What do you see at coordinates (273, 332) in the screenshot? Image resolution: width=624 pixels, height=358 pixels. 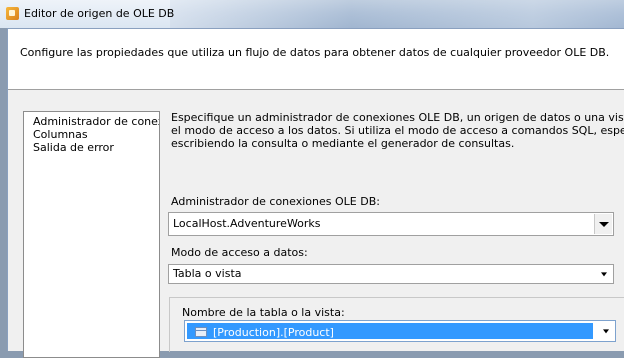 I see `table-name-value: [Production].[Product]` at bounding box center [273, 332].